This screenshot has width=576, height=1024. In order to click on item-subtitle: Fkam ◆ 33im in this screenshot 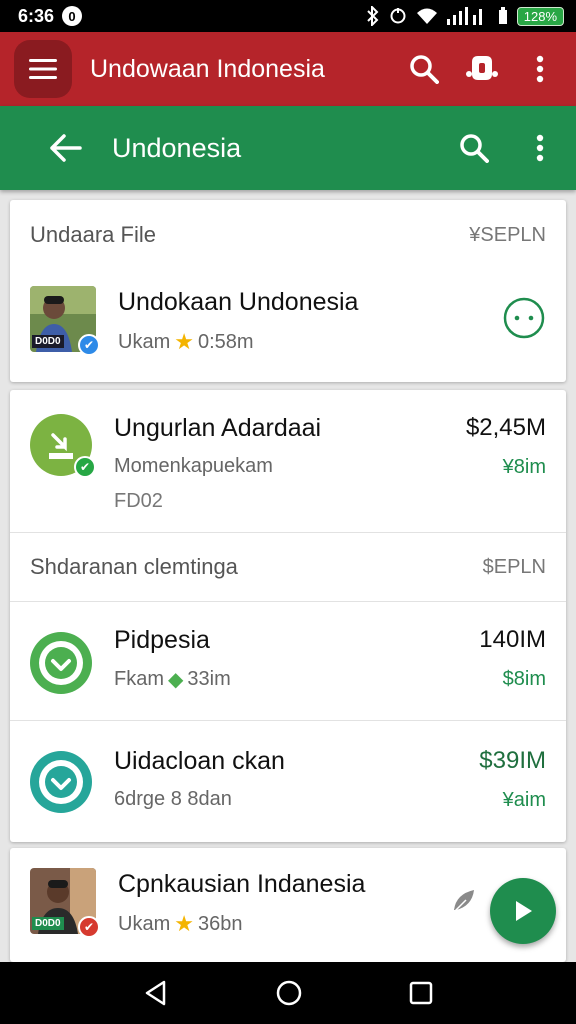, I will do `click(296, 679)`.